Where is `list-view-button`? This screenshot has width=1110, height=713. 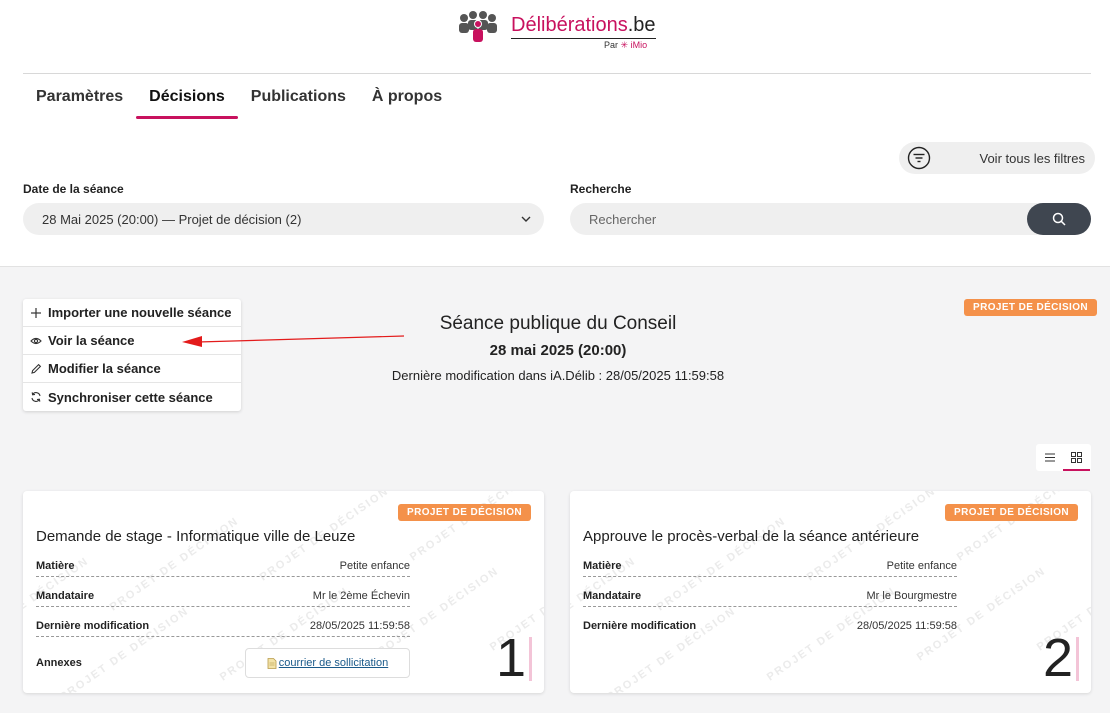 list-view-button is located at coordinates (1049, 457).